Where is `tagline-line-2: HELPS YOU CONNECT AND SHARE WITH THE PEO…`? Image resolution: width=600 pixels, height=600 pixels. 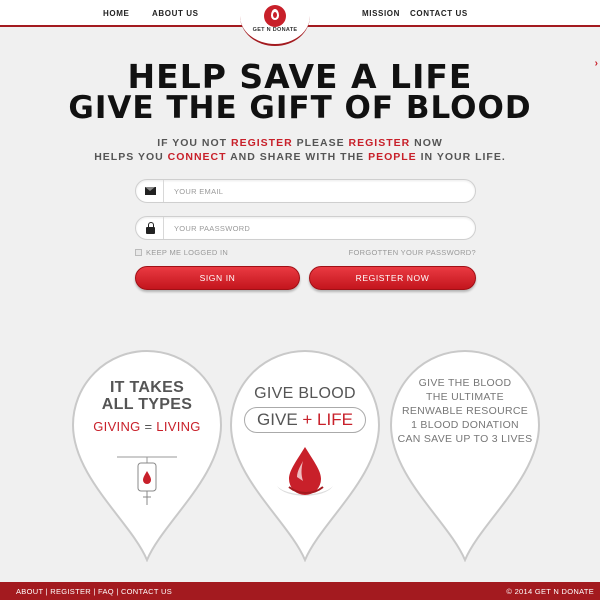 tagline-line-2: HELPS YOU CONNECT AND SHARE WITH THE PEO… is located at coordinates (300, 157).